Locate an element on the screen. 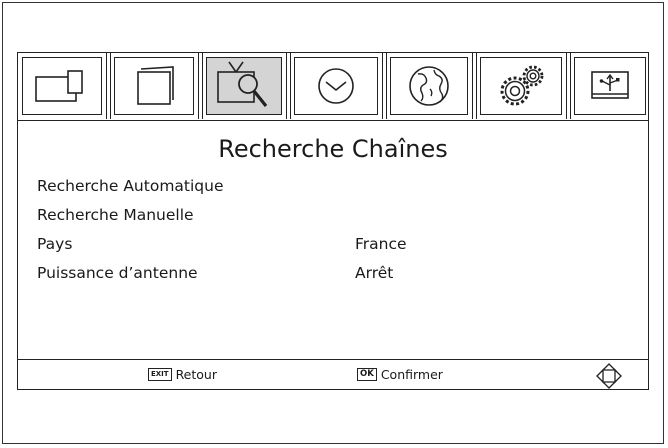  globe-icon is located at coordinates (429, 86).